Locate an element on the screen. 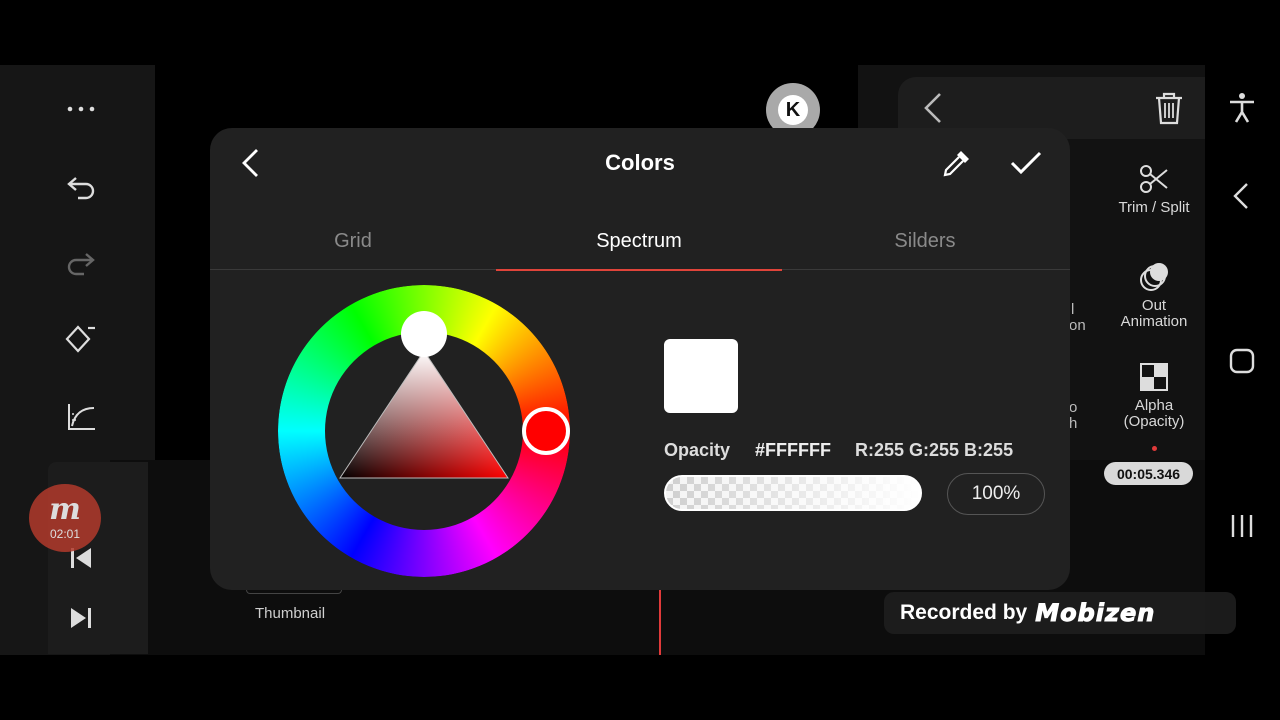  partial-label: on is located at coordinates (1077, 325).